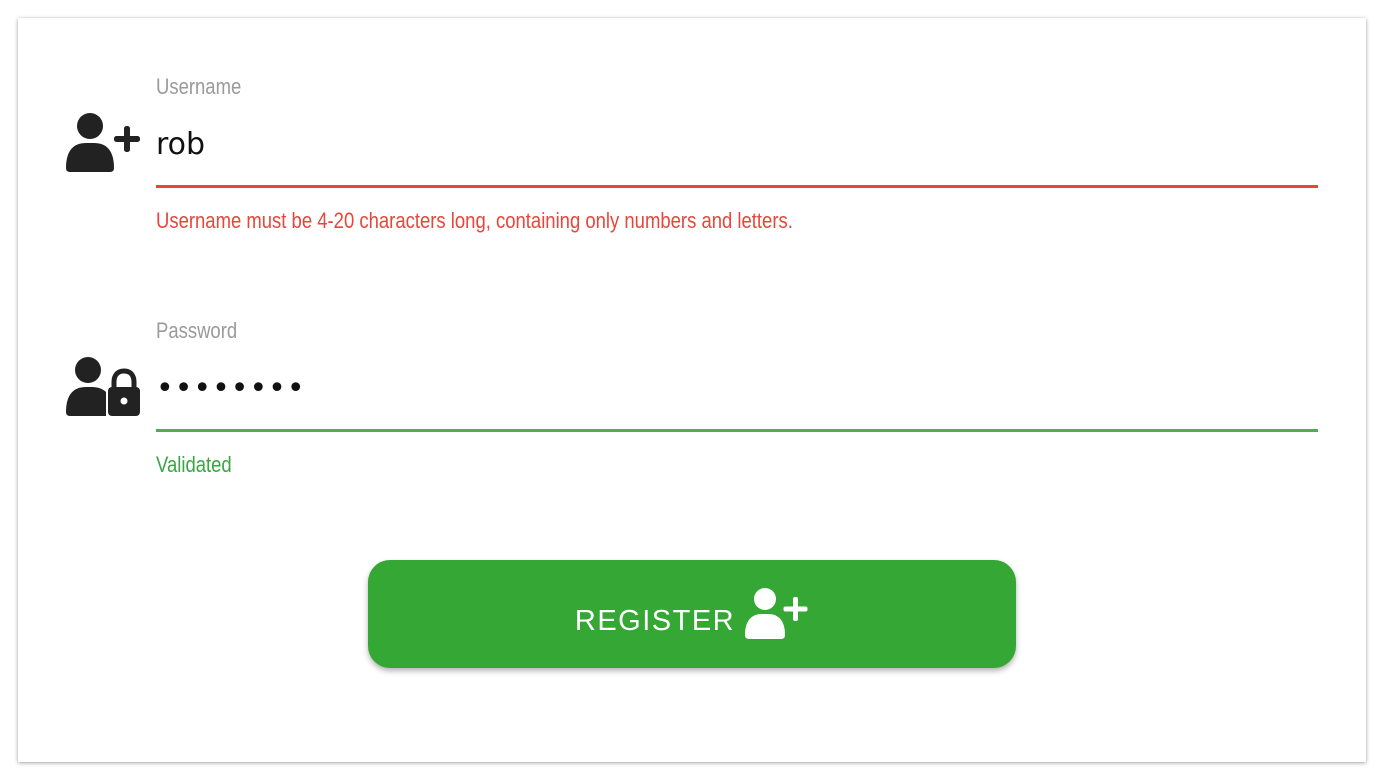  Describe the element at coordinates (194, 464) in the screenshot. I see `password-validated-message: Validated` at that location.